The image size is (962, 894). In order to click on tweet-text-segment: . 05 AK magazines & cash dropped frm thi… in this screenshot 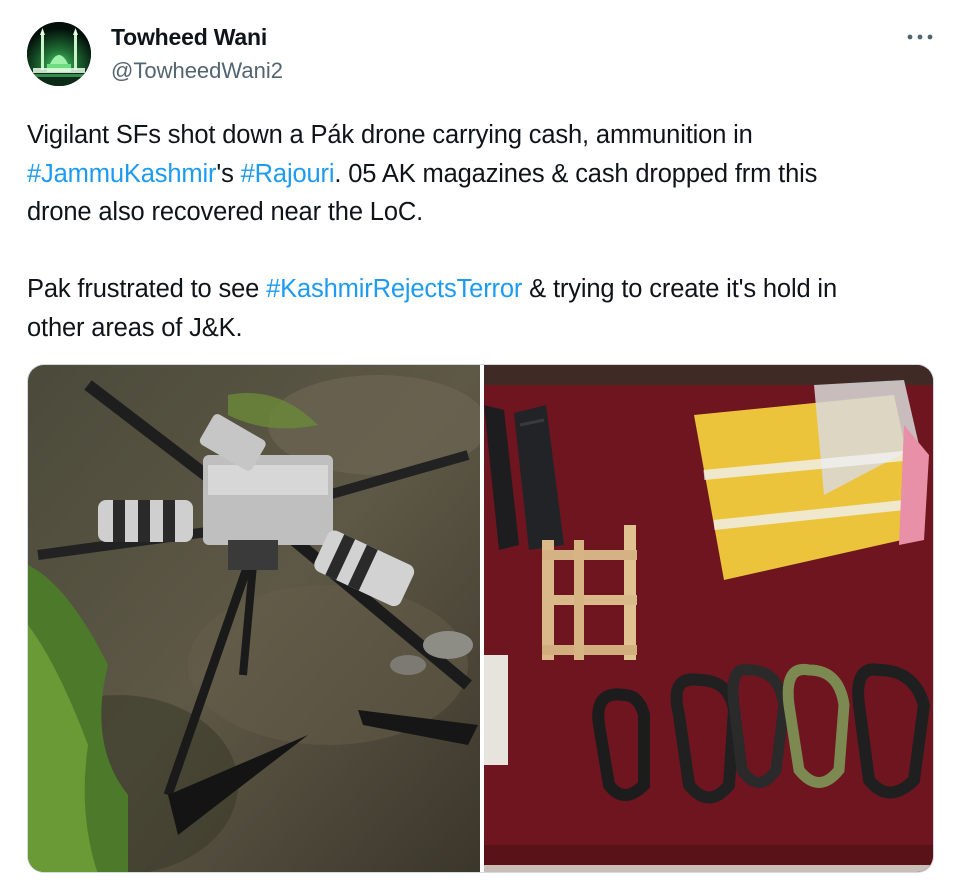, I will do `click(576, 173)`.